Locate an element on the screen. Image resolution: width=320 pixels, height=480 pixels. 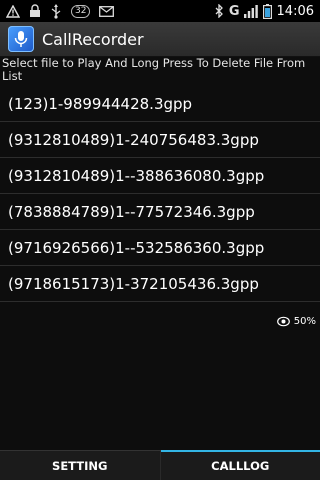
eye-icon is located at coordinates (283, 321).